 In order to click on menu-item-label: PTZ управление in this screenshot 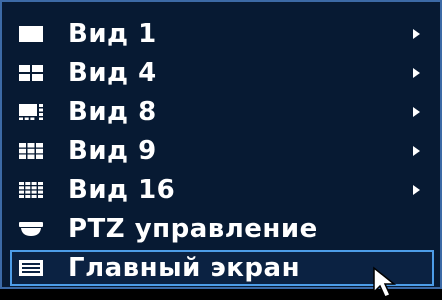, I will do `click(193, 229)`.